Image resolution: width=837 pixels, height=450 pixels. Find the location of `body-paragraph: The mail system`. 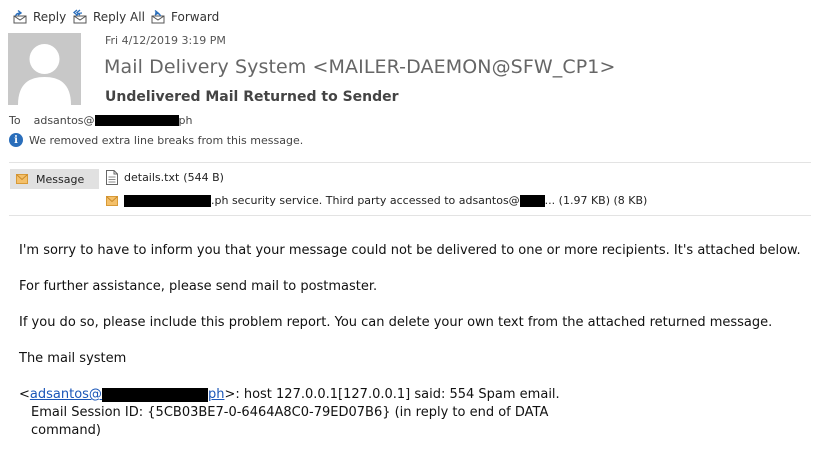

body-paragraph: The mail system is located at coordinates (73, 358).